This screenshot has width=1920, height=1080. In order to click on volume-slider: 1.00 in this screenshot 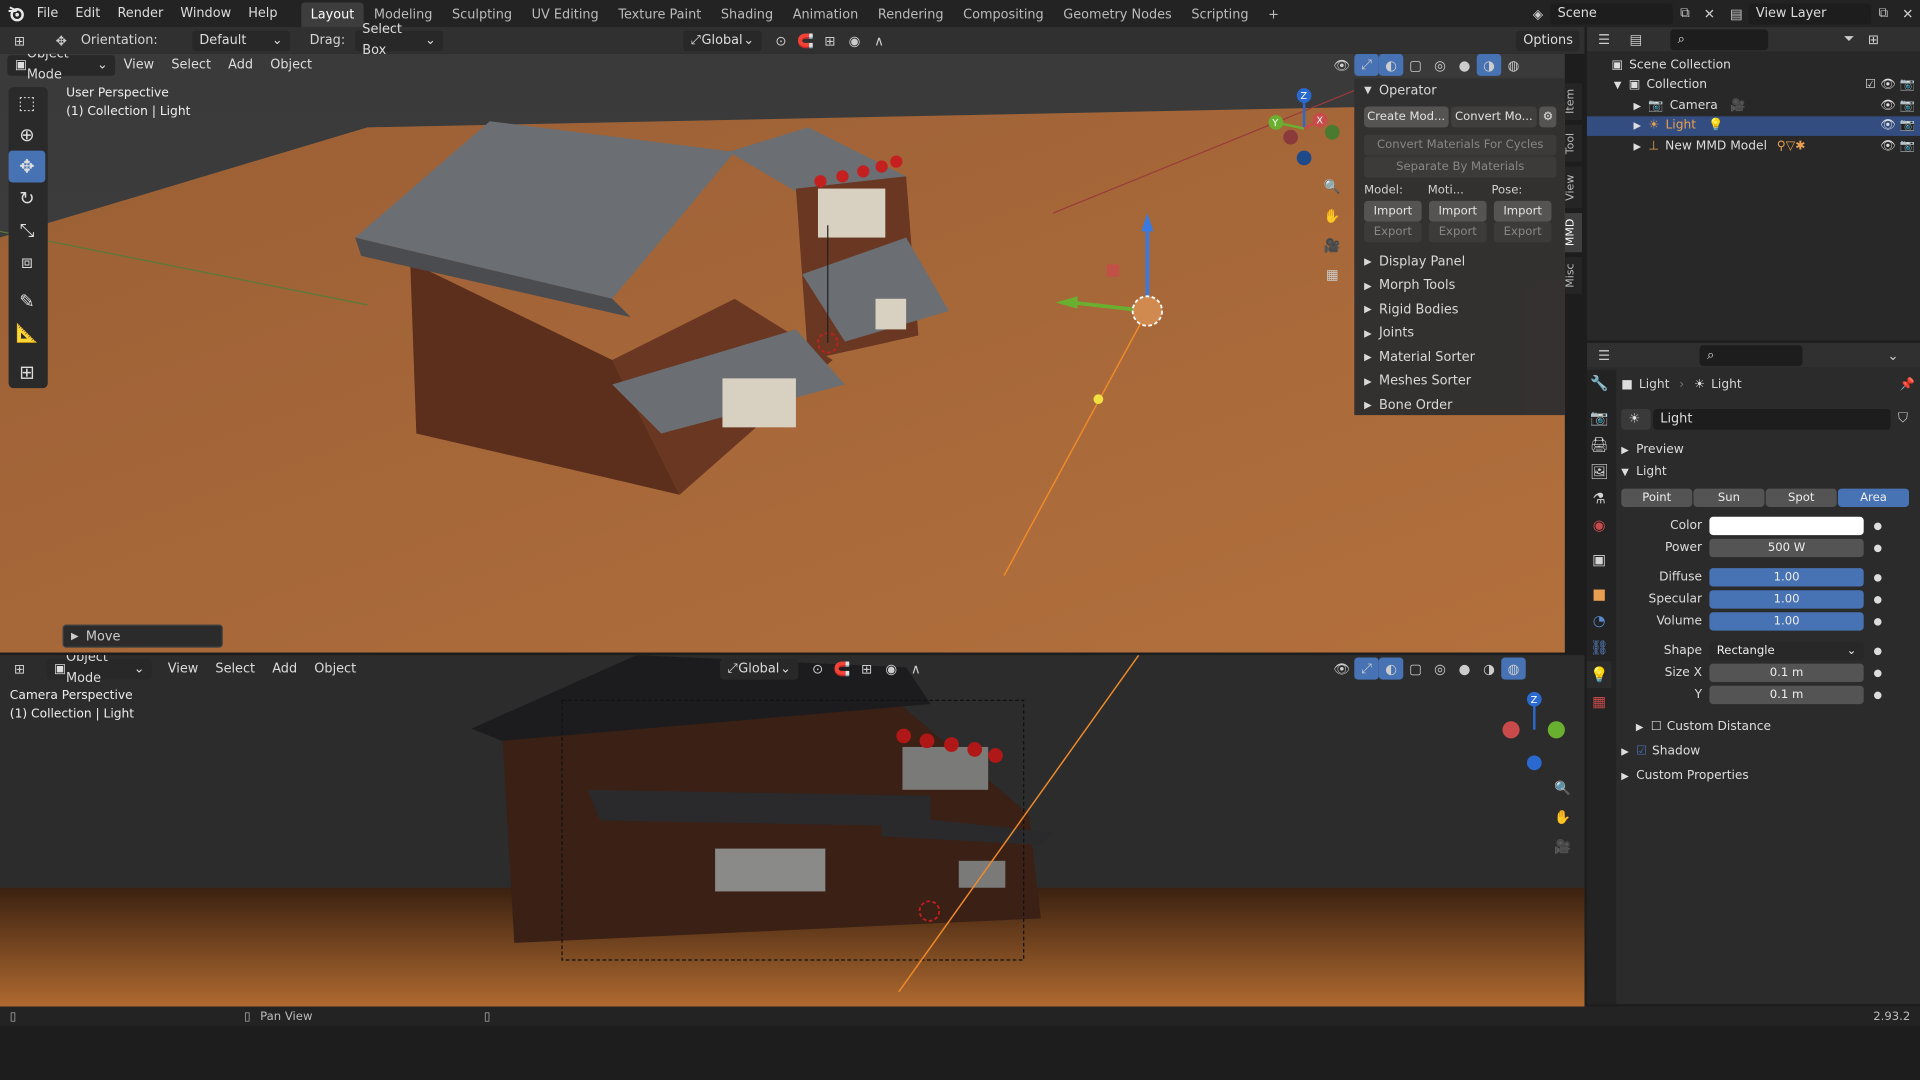, I will do `click(1786, 621)`.